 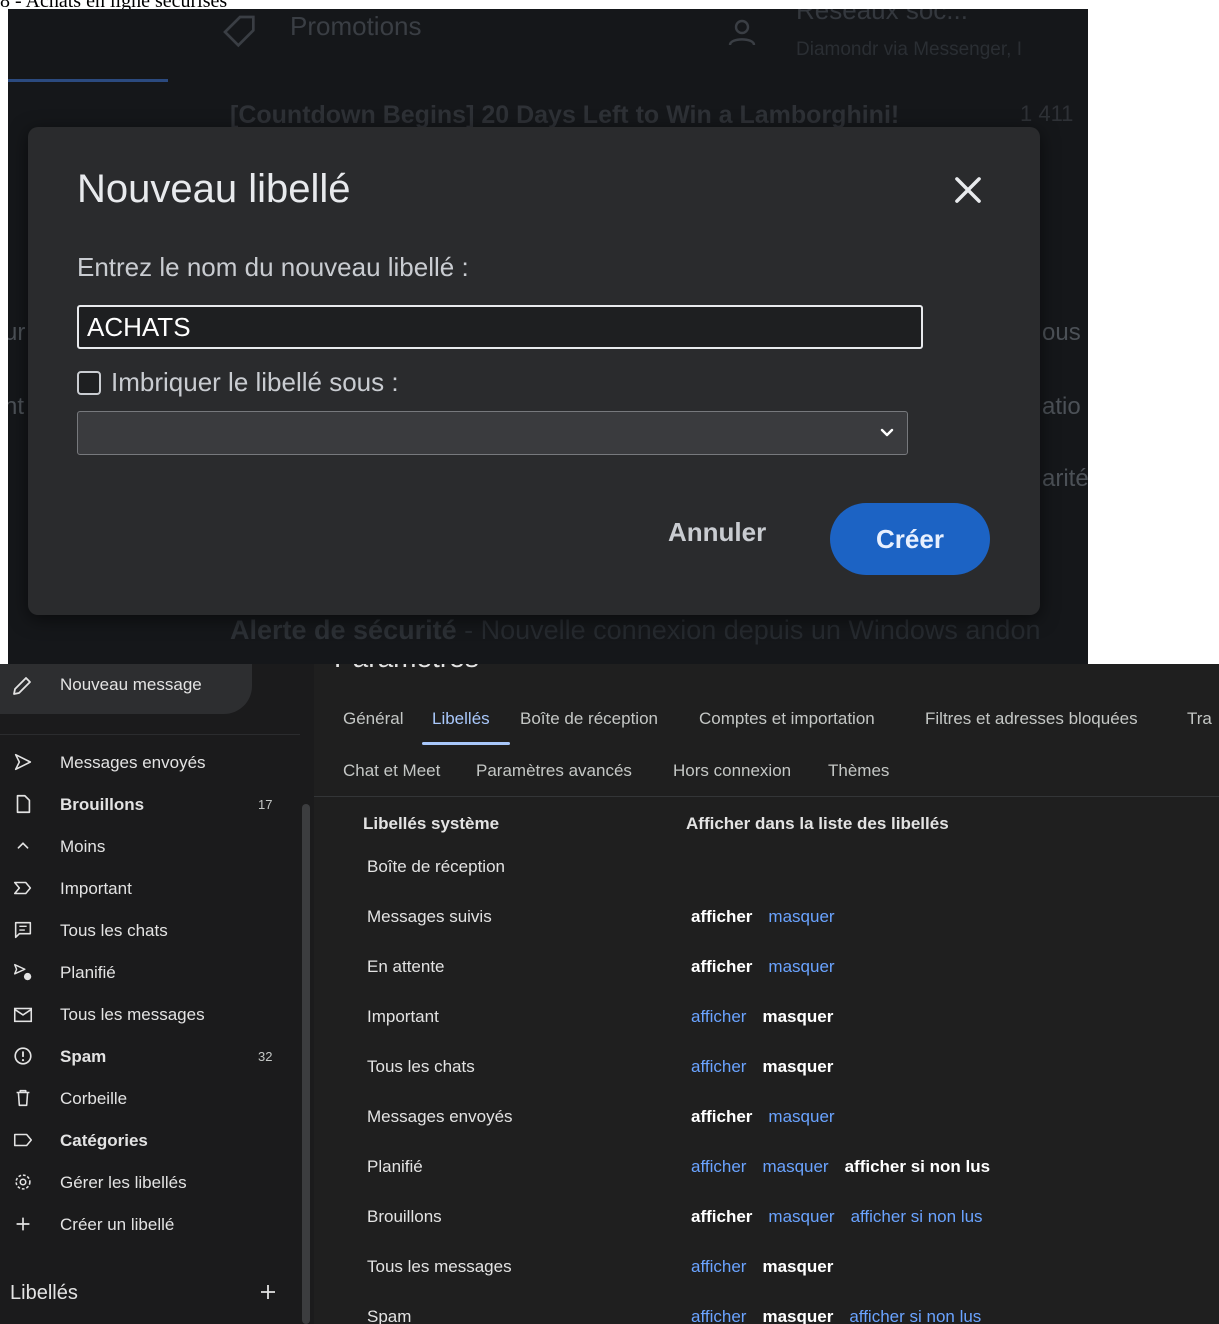 I want to click on settings-tab: Hors connexion, so click(x=732, y=771).